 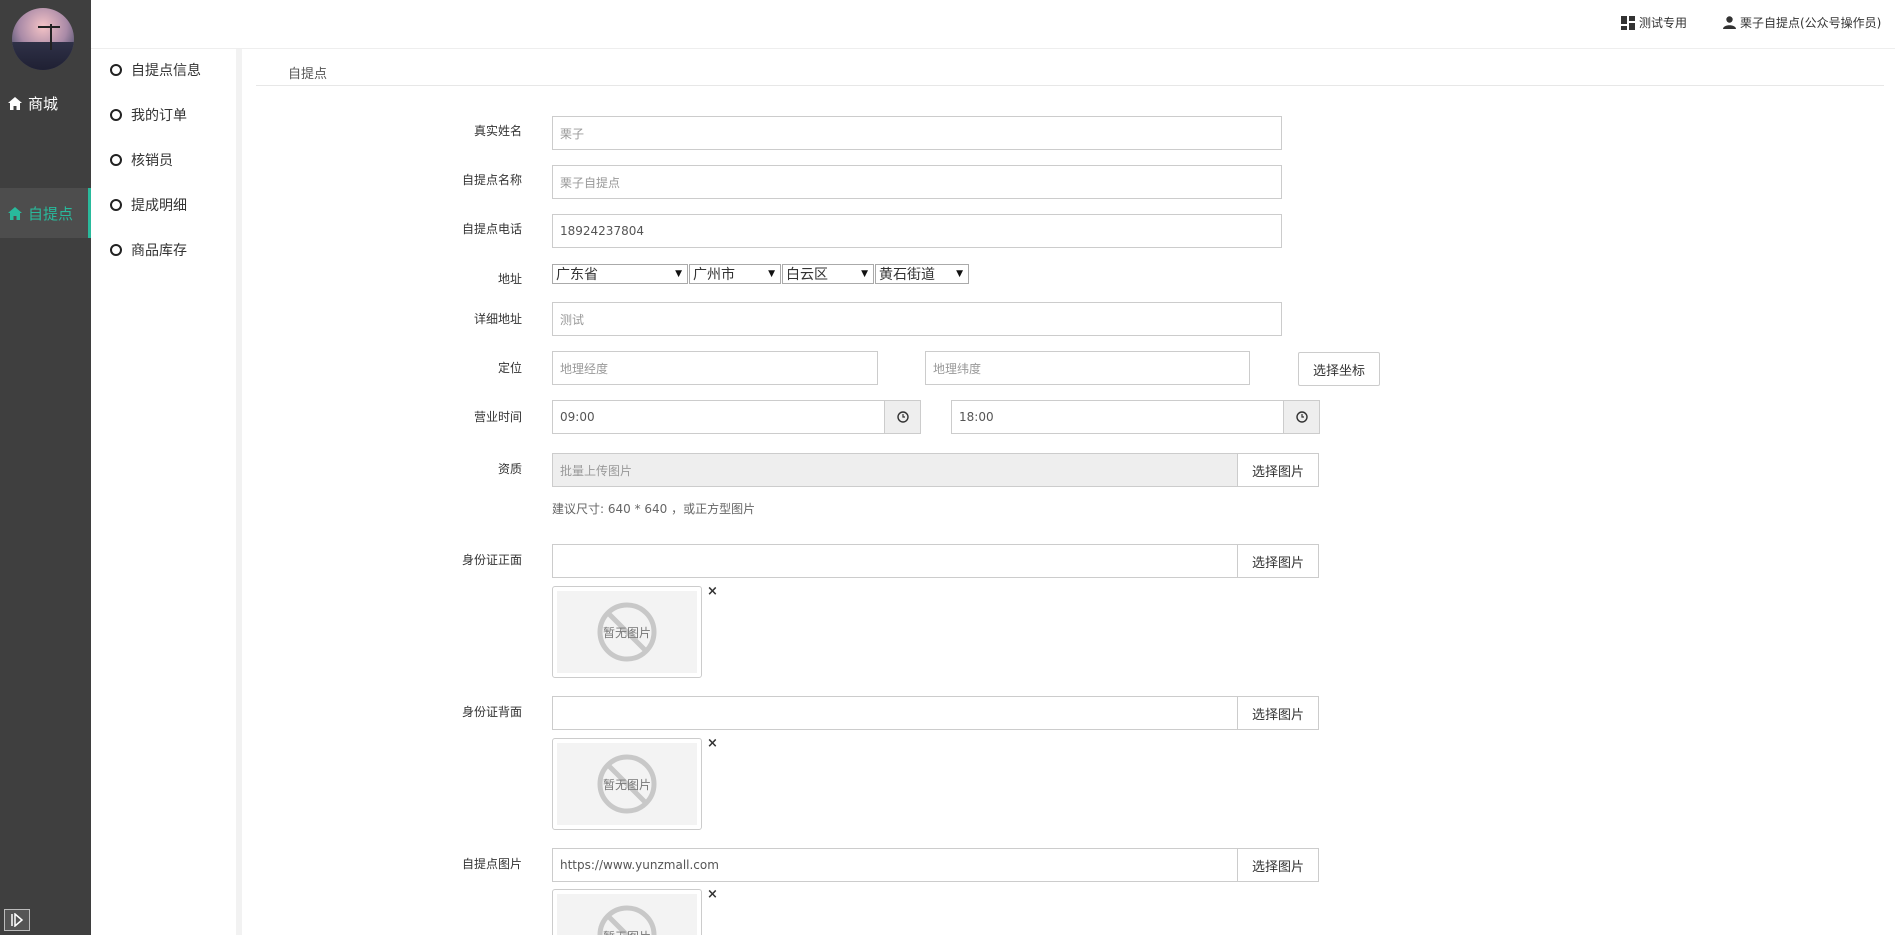 I want to click on id-front-preview: 暂无图片, so click(x=627, y=632).